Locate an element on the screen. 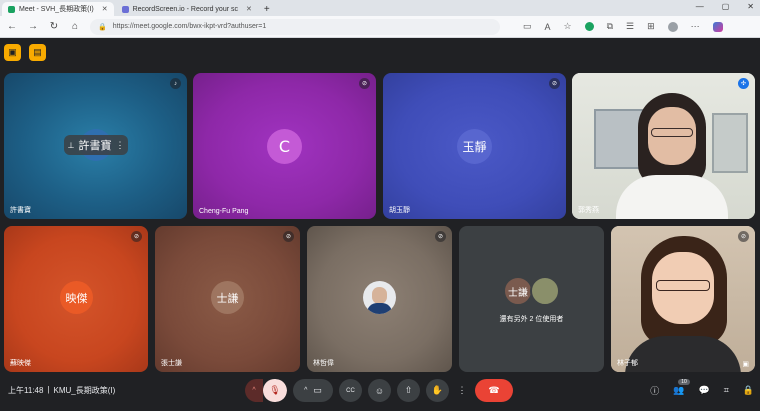 The image size is (760, 411). people-button: 10 👥 is located at coordinates (681, 387).